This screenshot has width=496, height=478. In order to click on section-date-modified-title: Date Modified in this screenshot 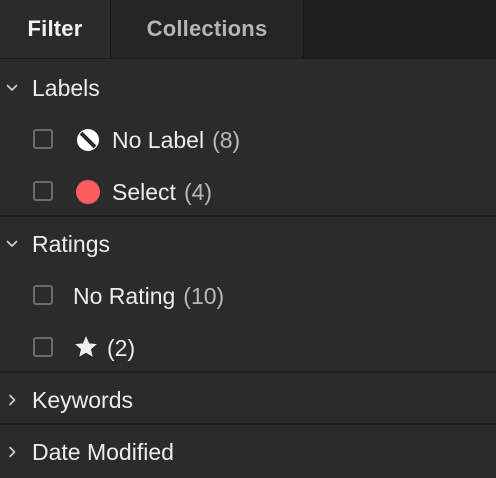, I will do `click(103, 452)`.